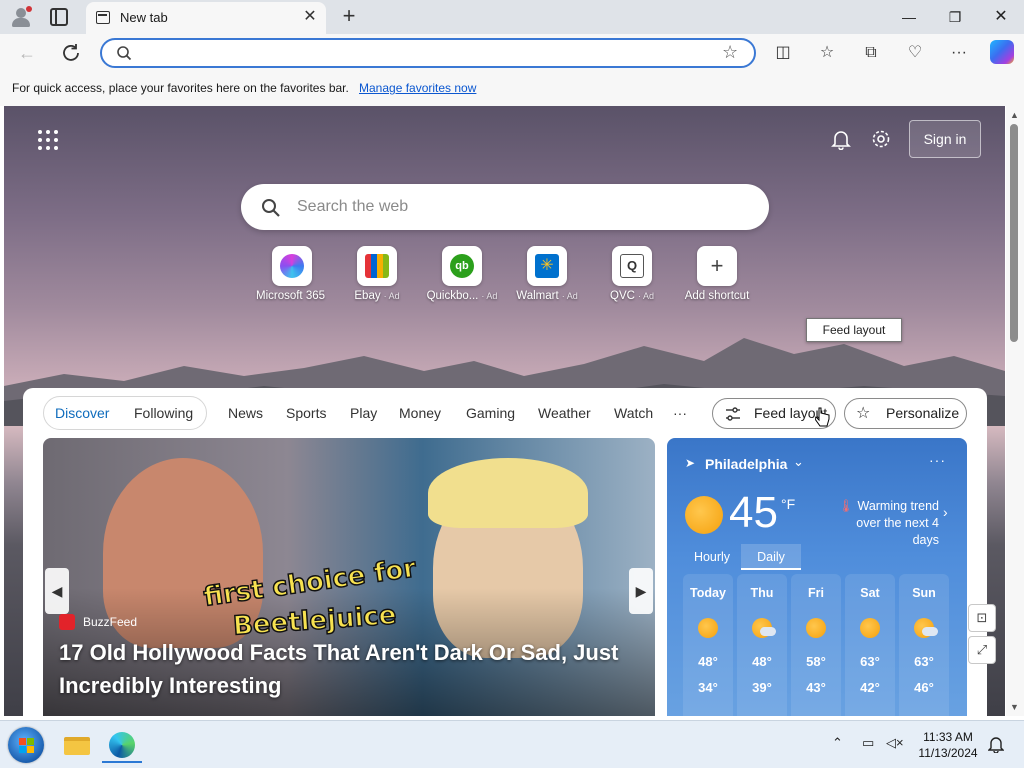 Image resolution: width=1024 pixels, height=768 pixels. I want to click on close-window-button: ✕, so click(1001, 17).